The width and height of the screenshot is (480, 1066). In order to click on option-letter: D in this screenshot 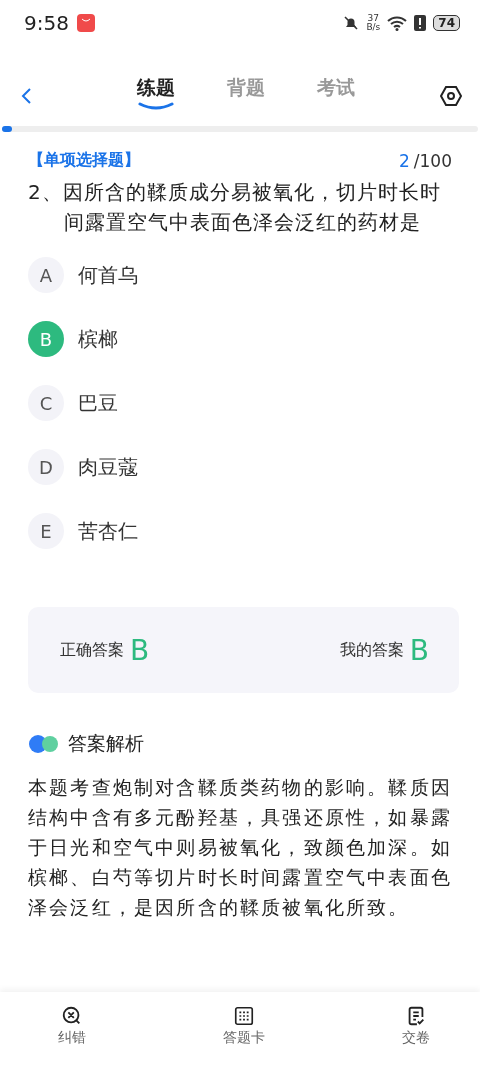, I will do `click(46, 467)`.